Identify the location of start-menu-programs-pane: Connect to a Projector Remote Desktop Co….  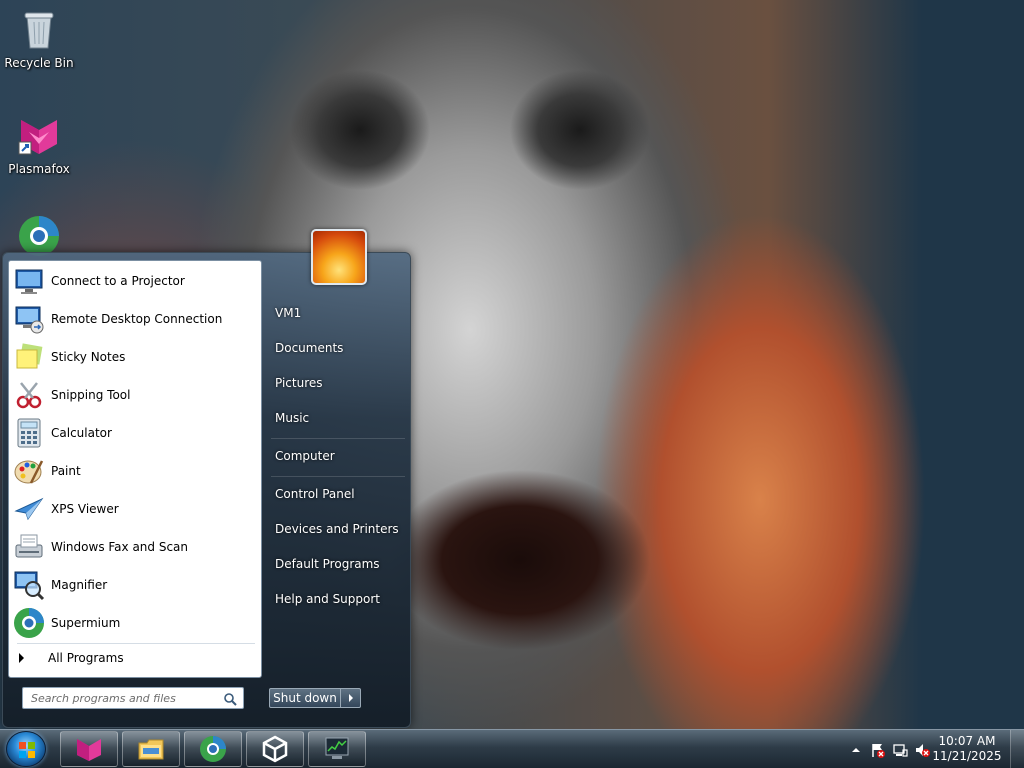
(135, 469).